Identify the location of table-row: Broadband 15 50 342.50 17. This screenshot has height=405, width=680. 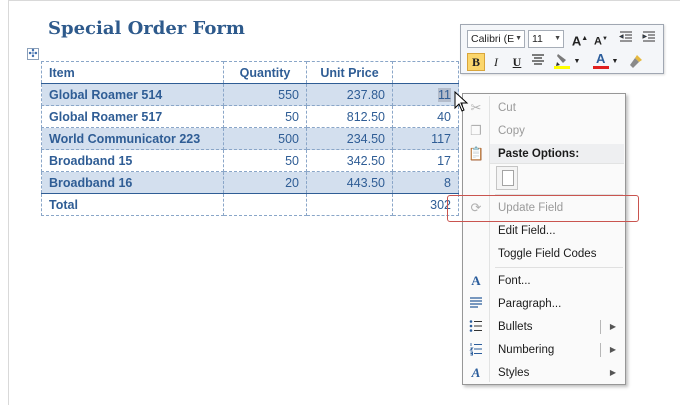
(250, 160).